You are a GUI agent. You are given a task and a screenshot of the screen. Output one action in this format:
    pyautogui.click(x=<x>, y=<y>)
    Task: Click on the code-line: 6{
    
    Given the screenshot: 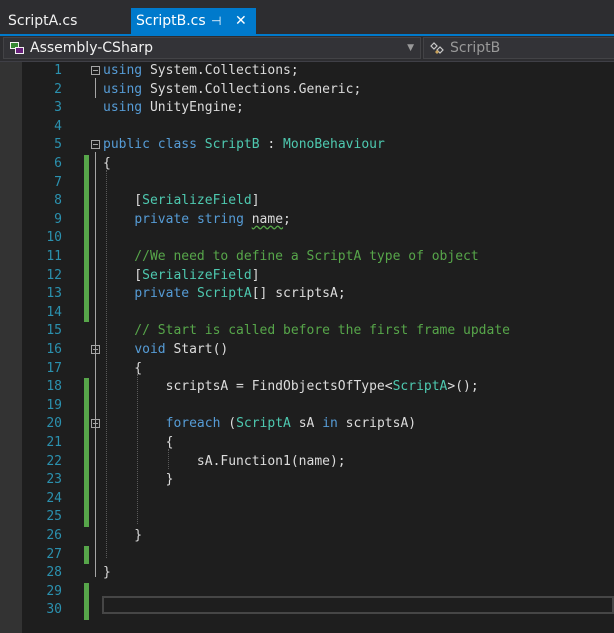 What is the action you would take?
    pyautogui.click(x=307, y=164)
    